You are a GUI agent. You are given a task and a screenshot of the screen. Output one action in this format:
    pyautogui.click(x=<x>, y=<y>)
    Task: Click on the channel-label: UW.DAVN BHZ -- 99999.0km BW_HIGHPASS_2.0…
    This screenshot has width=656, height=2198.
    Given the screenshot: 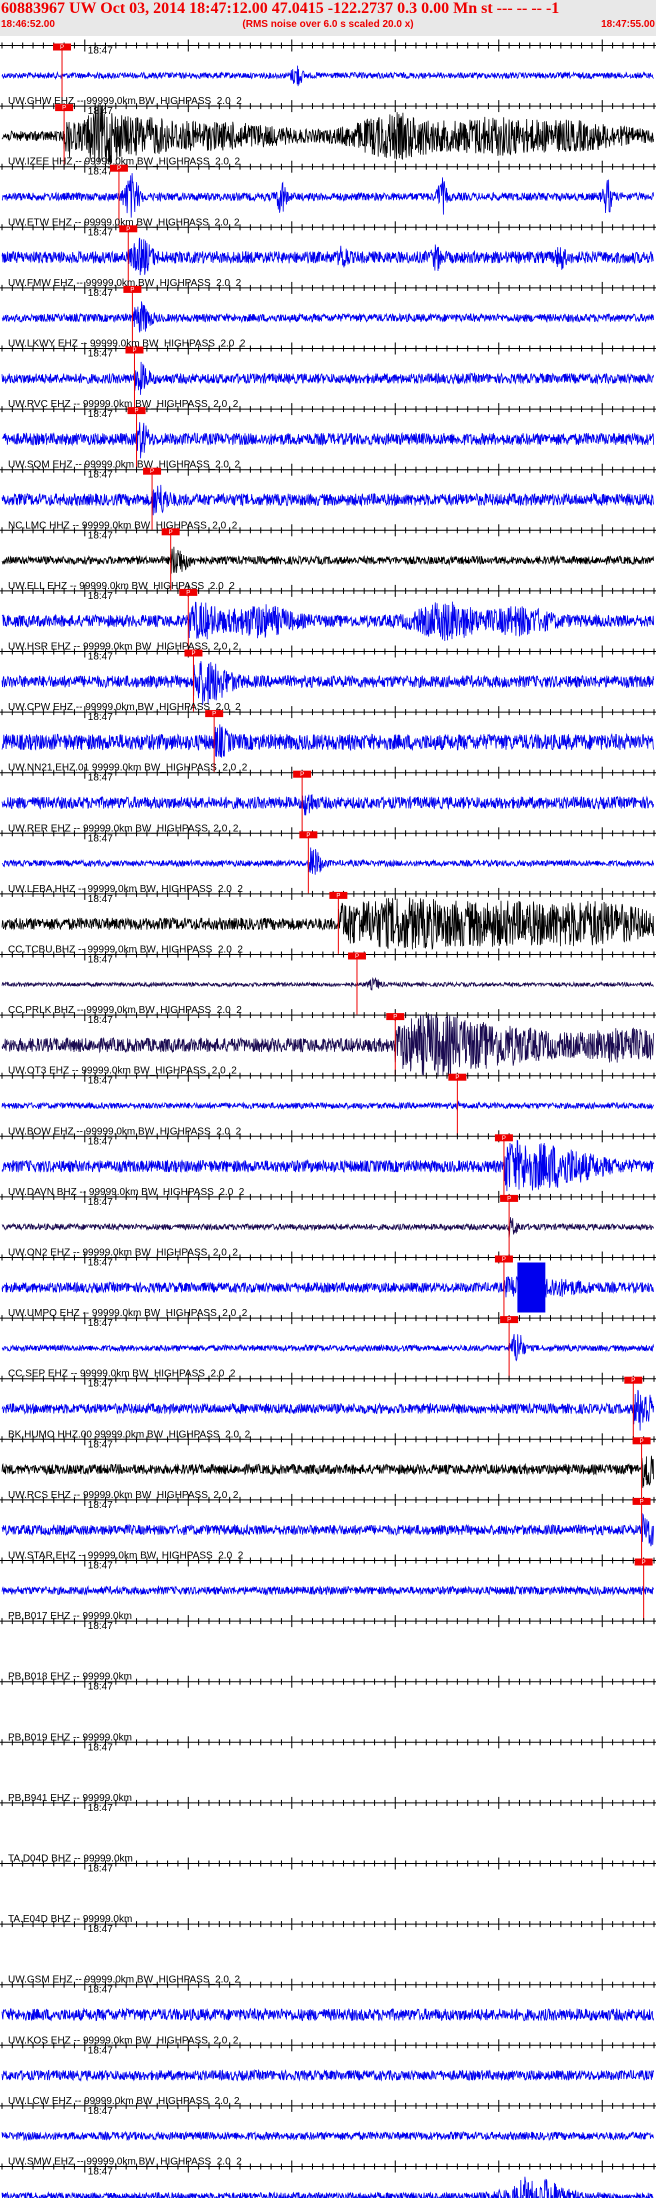 What is the action you would take?
    pyautogui.click(x=126, y=1192)
    